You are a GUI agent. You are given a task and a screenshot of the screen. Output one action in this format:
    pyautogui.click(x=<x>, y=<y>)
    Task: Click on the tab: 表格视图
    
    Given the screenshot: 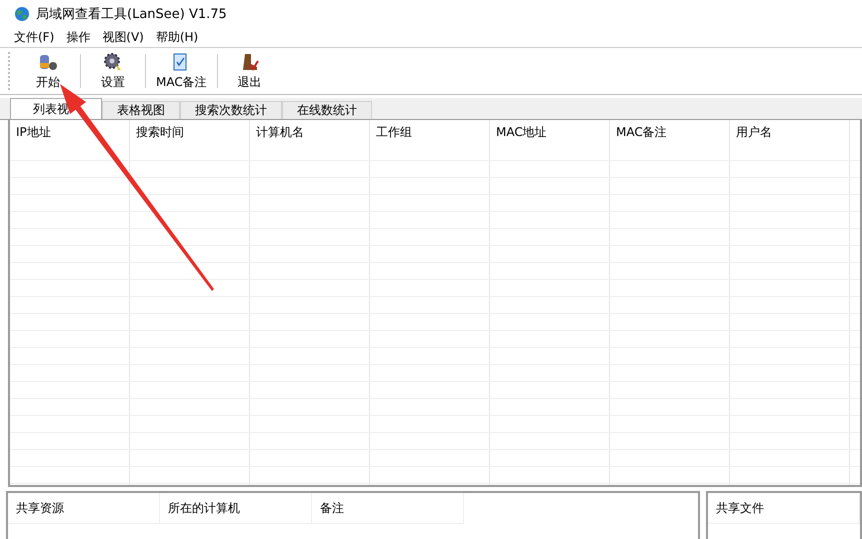 What is the action you would take?
    pyautogui.click(x=141, y=110)
    